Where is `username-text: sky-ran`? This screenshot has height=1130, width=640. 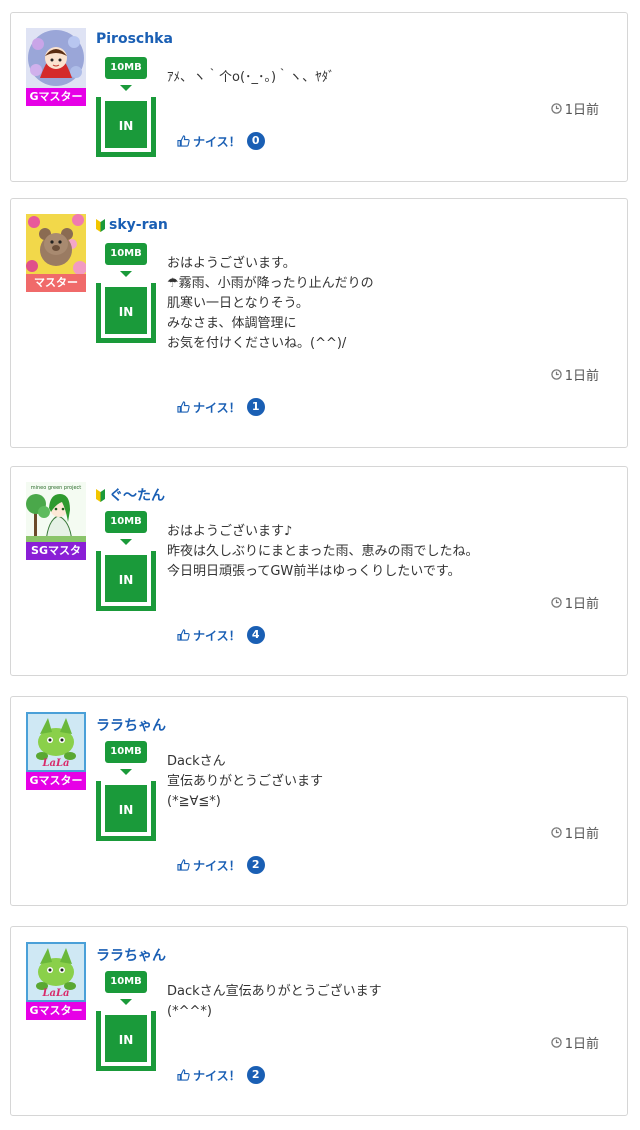 username-text: sky-ran is located at coordinates (138, 225).